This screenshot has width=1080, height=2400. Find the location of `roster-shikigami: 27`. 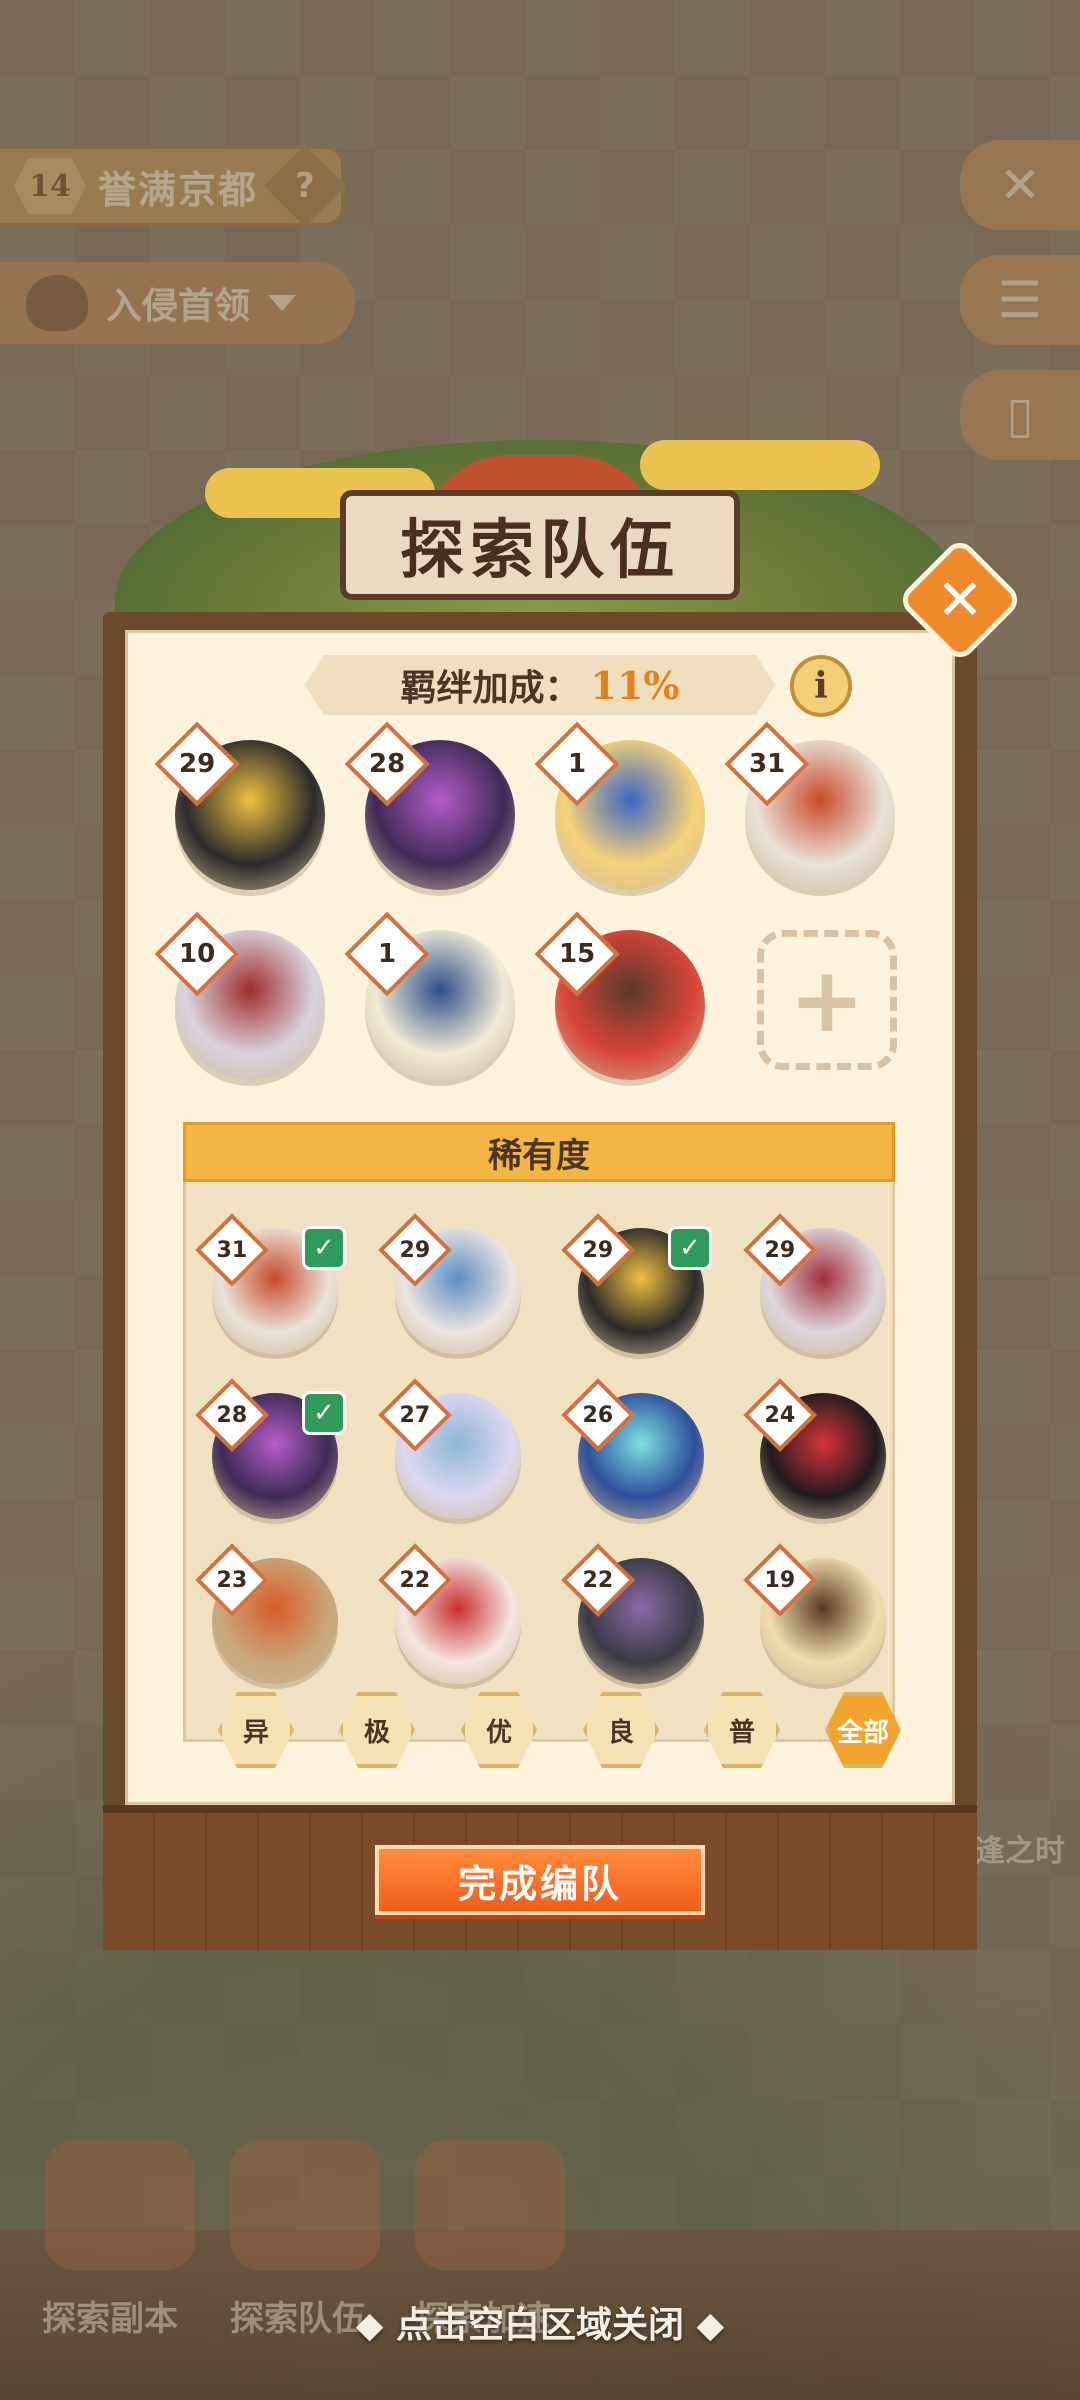

roster-shikigami: 27 is located at coordinates (449, 1448).